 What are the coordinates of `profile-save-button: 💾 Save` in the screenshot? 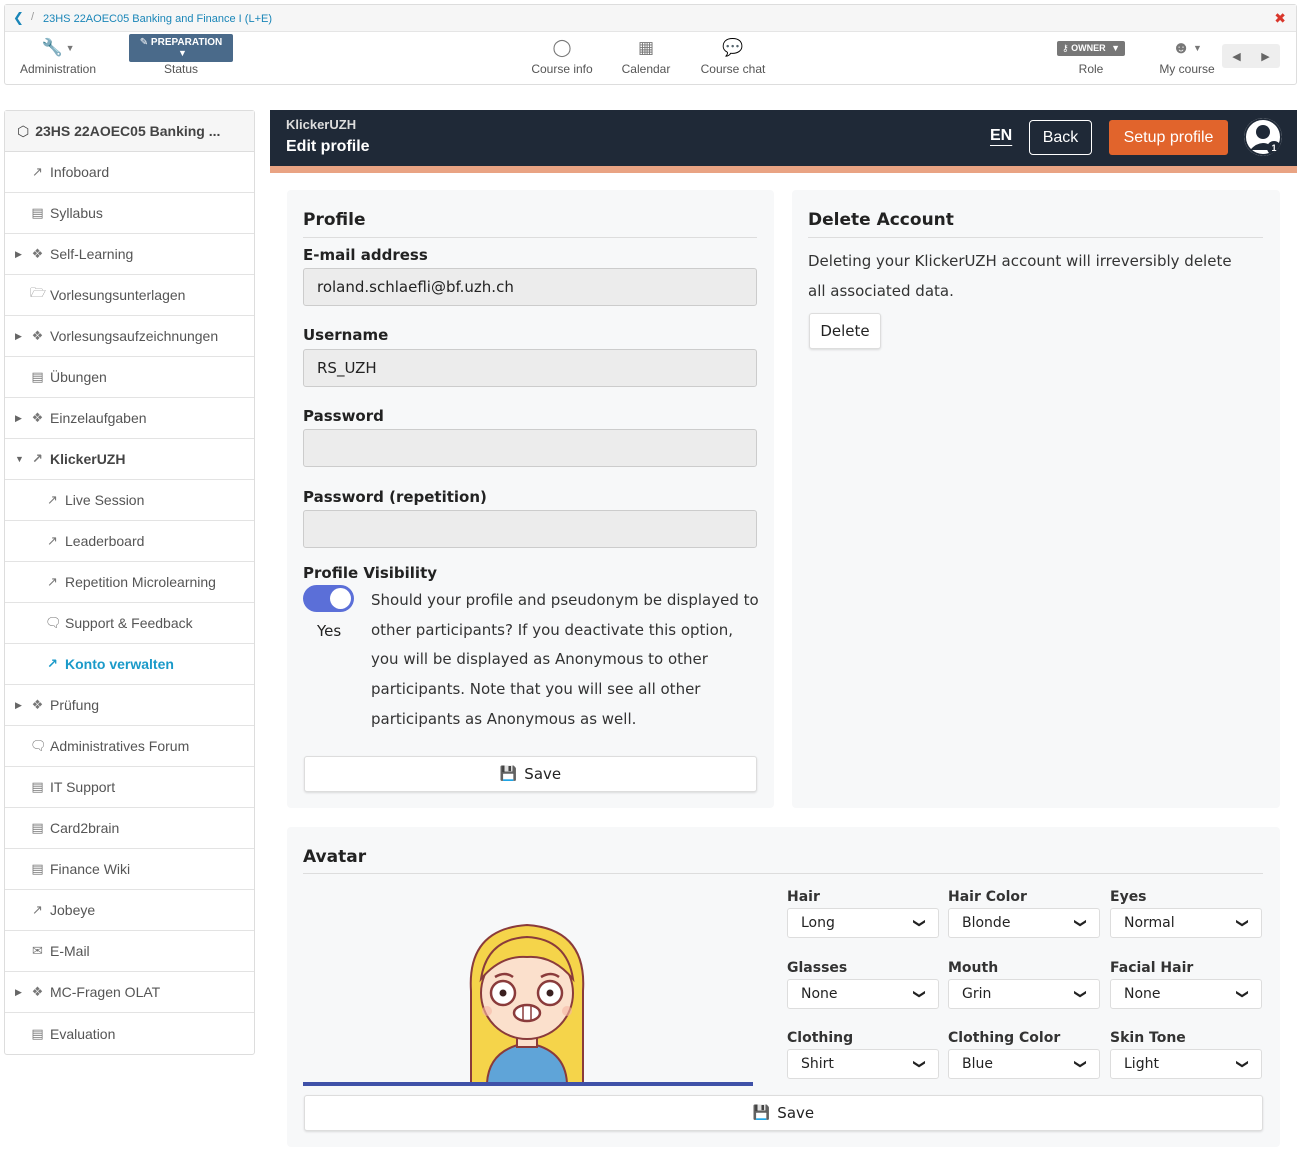 It's located at (530, 774).